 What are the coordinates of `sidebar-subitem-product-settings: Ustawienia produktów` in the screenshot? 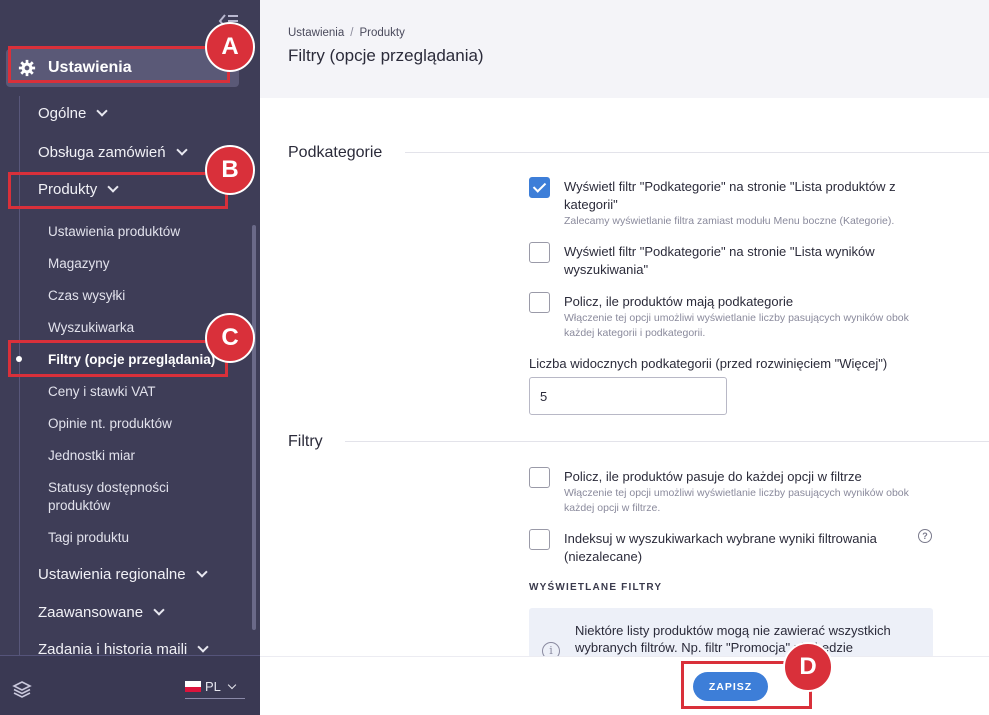 It's located at (114, 232).